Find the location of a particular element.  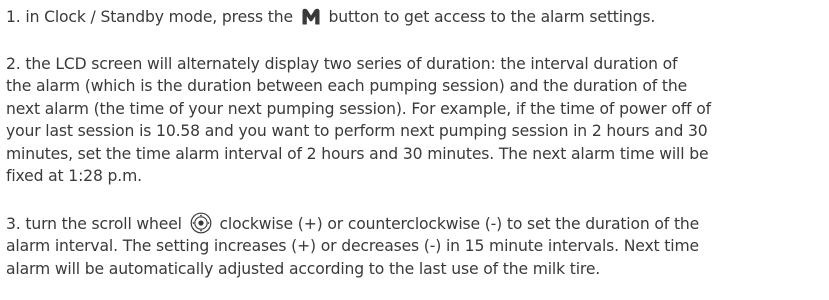

step-3-text-before-icon: 3. turn the scroll wheel is located at coordinates (94, 223).